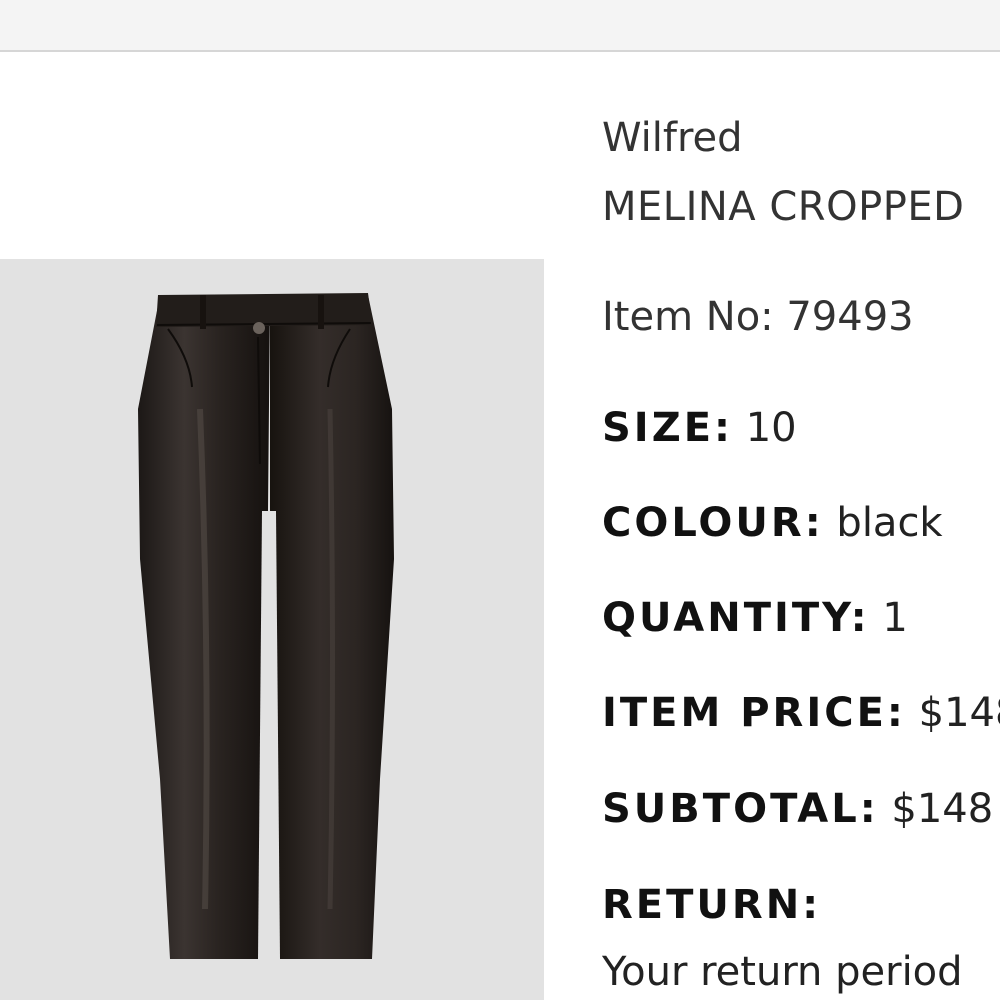 The height and width of the screenshot is (1000, 1000). I want to click on quantity-label: QUANTITY:, so click(736, 618).